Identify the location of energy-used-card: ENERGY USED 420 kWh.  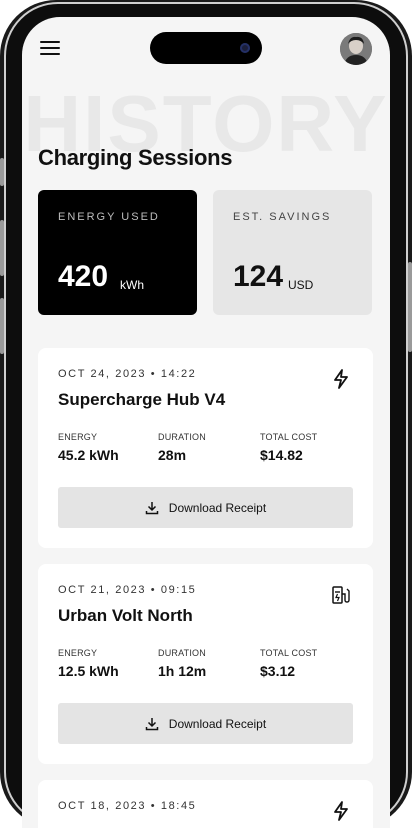
(117, 252).